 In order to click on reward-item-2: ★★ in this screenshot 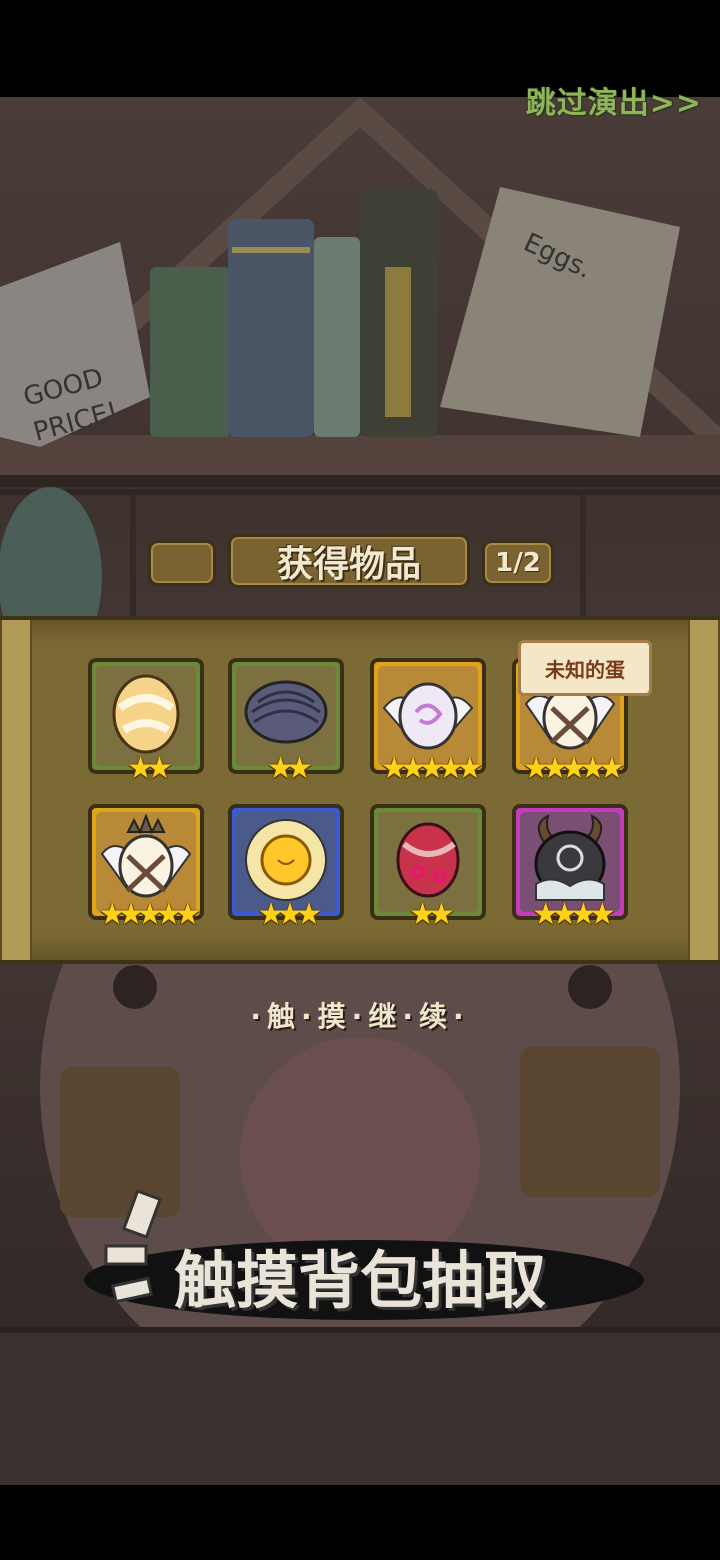, I will do `click(286, 721)`.